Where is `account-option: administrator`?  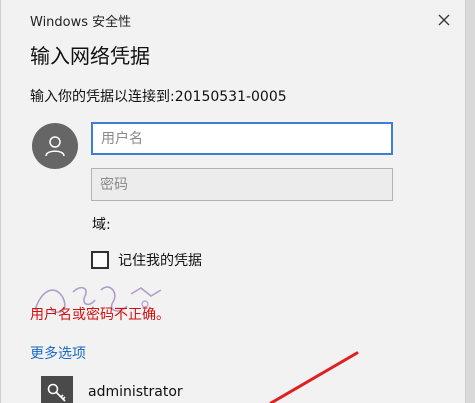
account-option: administrator is located at coordinates (231, 389).